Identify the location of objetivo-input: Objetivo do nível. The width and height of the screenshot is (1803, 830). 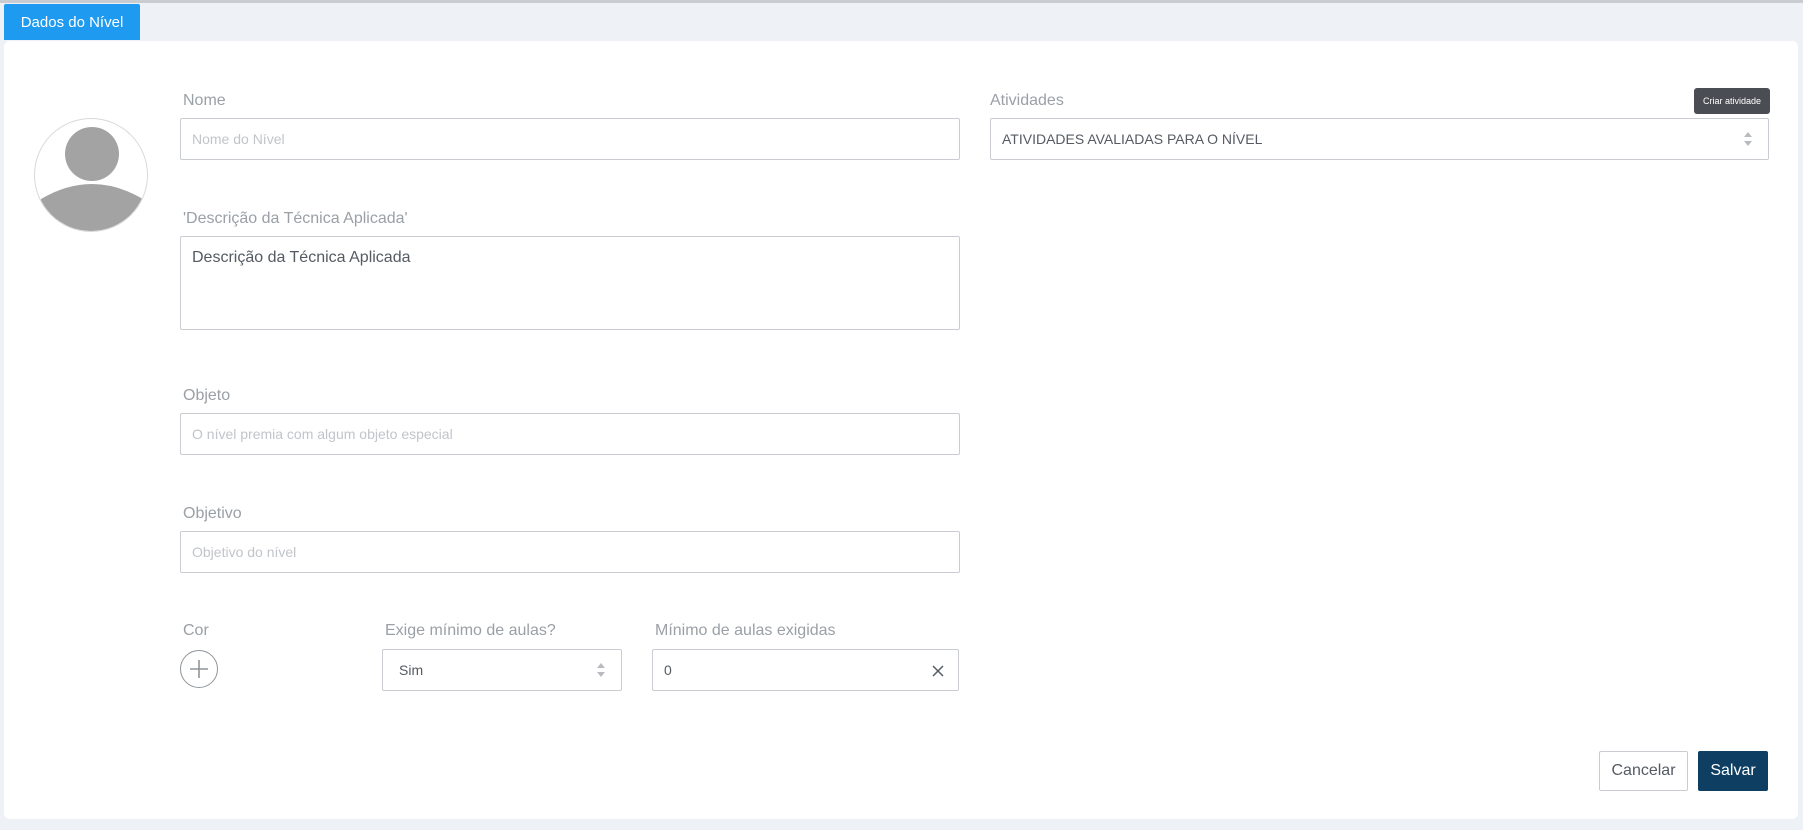
(570, 552).